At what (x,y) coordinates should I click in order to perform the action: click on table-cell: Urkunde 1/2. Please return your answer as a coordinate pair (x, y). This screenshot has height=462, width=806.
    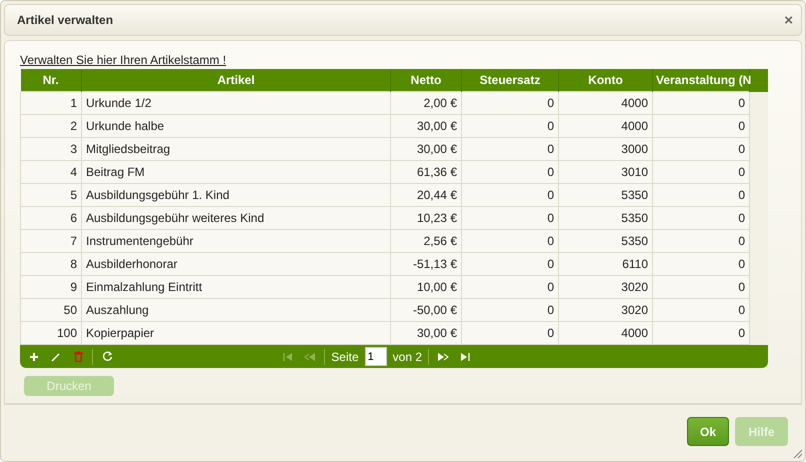
    Looking at the image, I should click on (236, 103).